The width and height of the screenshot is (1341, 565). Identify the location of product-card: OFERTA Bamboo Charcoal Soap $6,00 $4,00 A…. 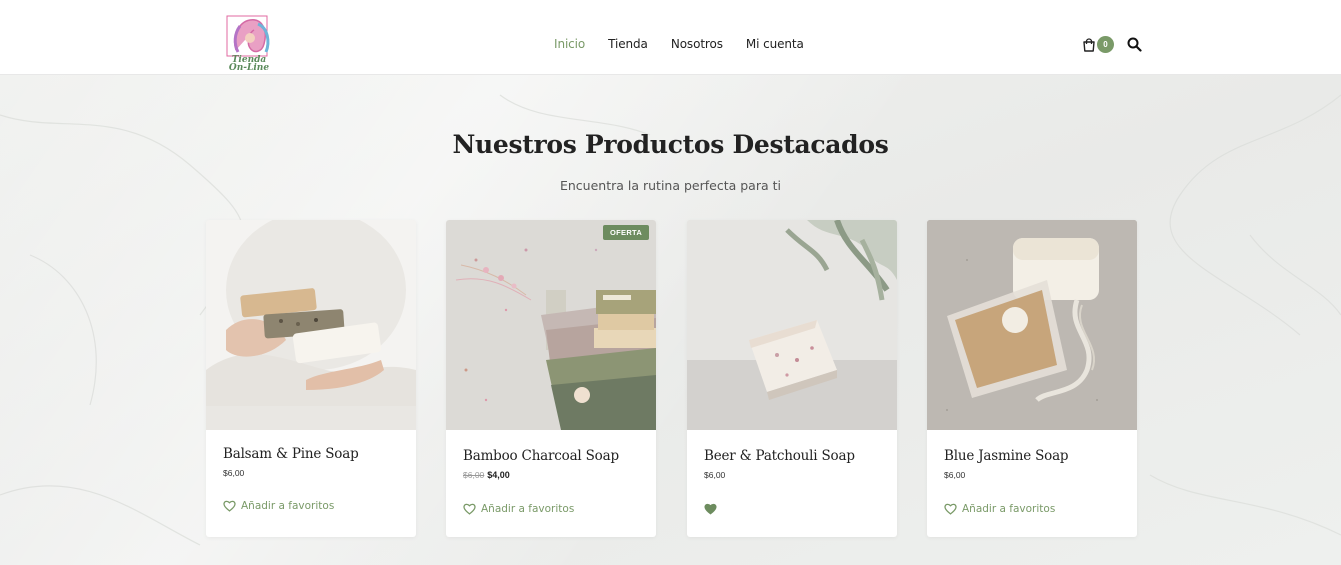
(551, 378).